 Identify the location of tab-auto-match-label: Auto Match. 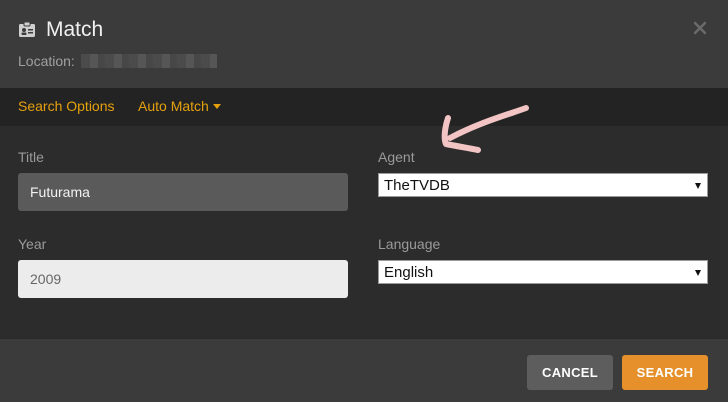
(173, 106).